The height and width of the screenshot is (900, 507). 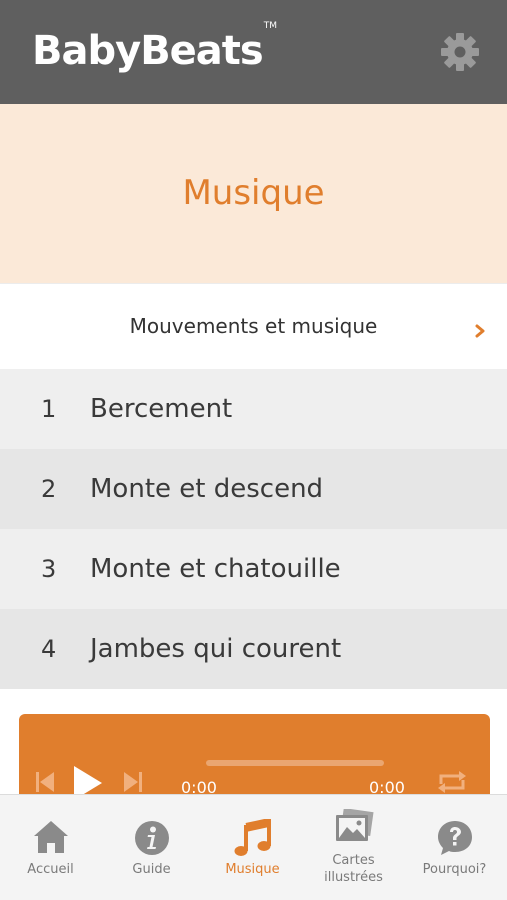 I want to click on question-bubble-icon, so click(x=454, y=838).